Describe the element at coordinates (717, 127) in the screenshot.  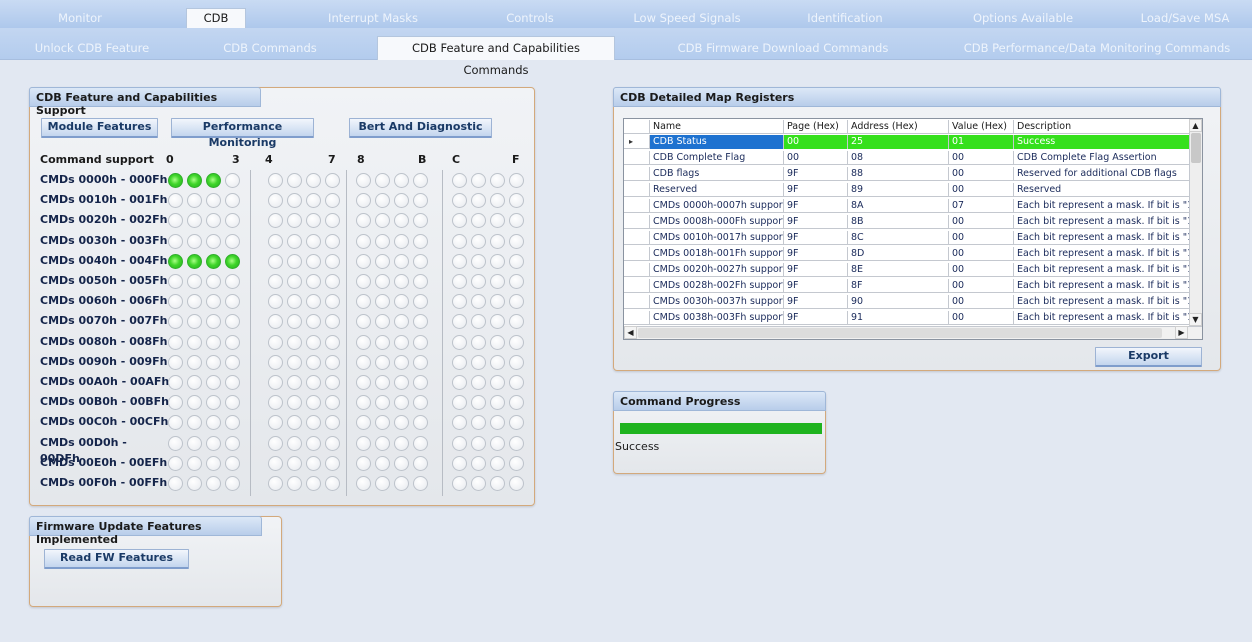
I see `table-column-header: Name` at that location.